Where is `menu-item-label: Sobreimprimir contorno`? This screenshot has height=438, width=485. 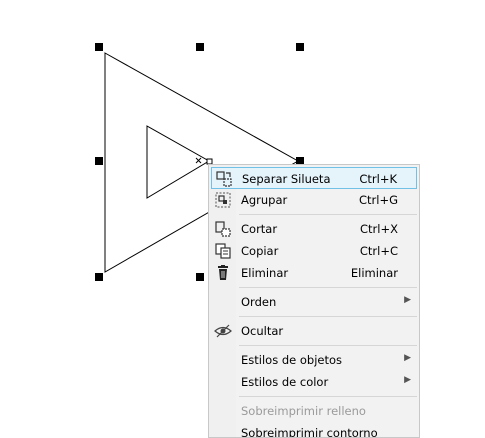 menu-item-label: Sobreimprimir contorno is located at coordinates (309, 432).